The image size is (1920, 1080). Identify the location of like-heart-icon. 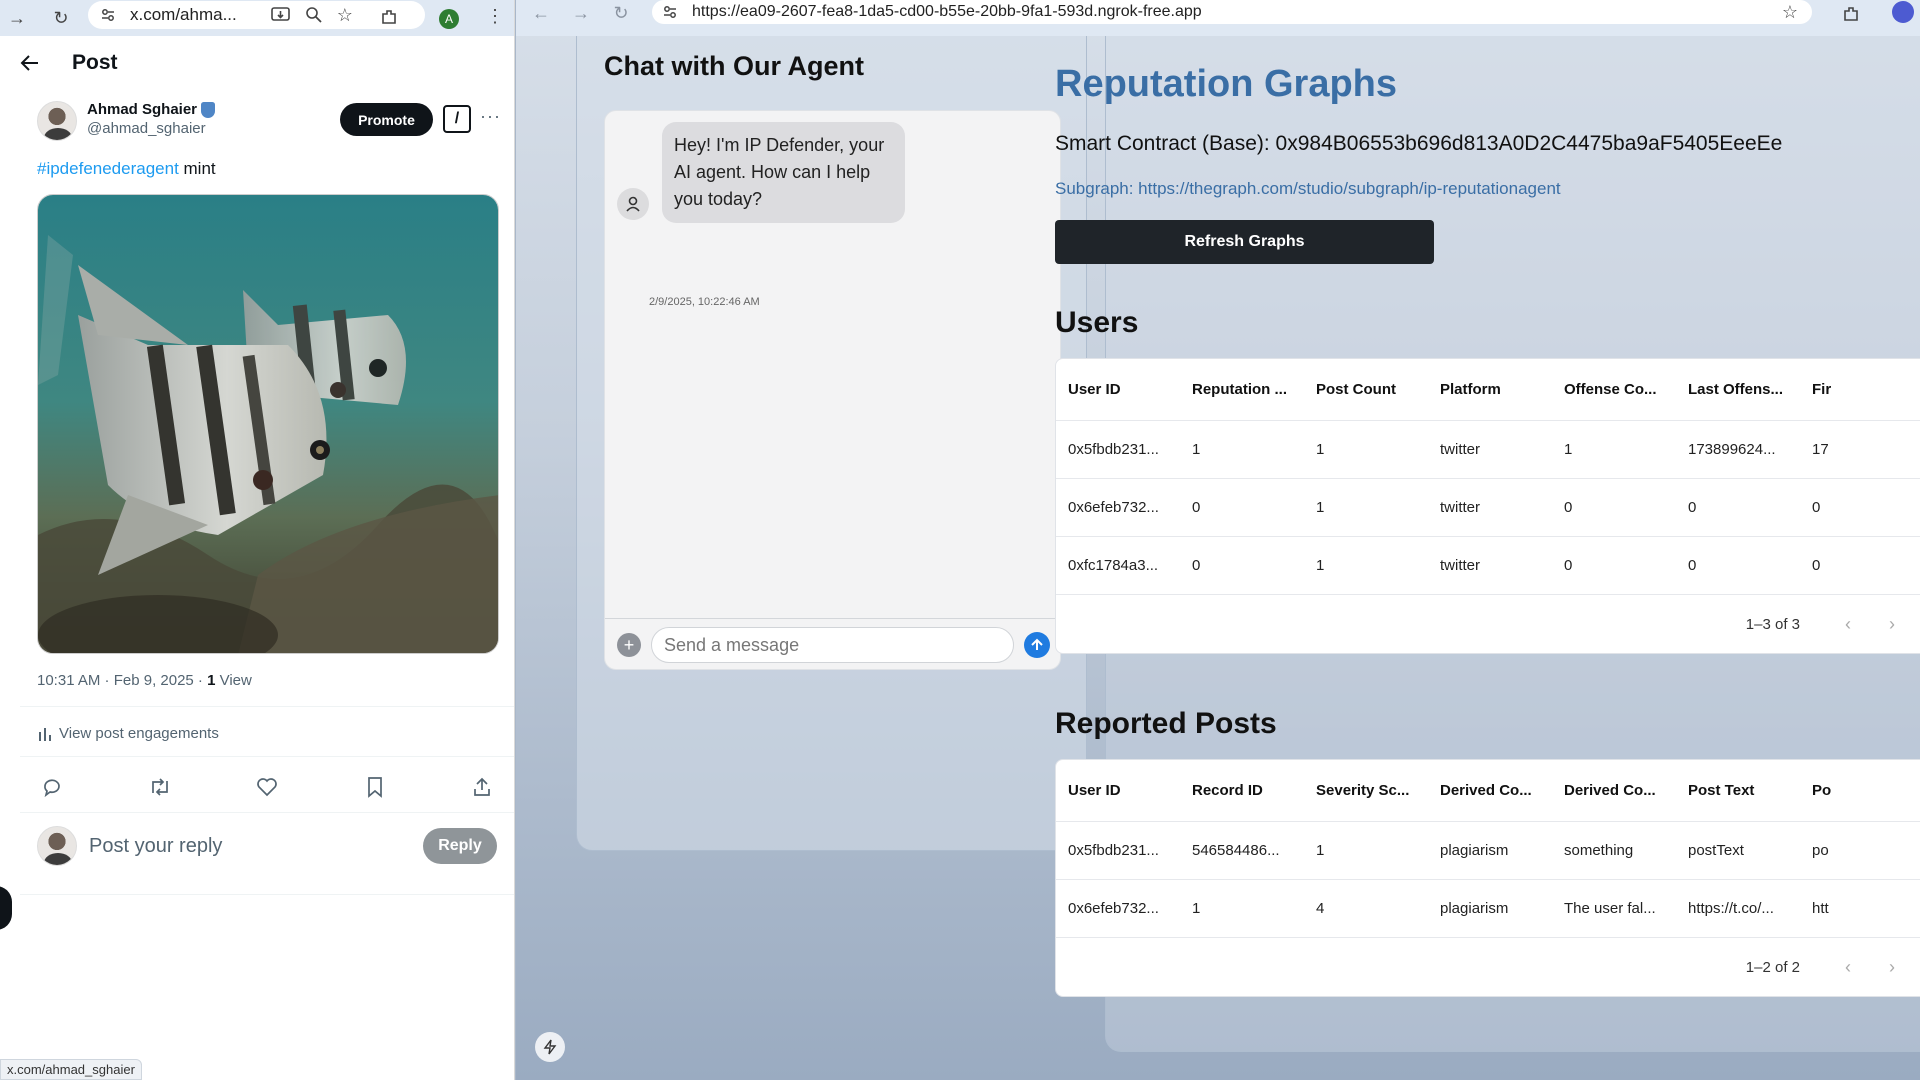
(267, 787).